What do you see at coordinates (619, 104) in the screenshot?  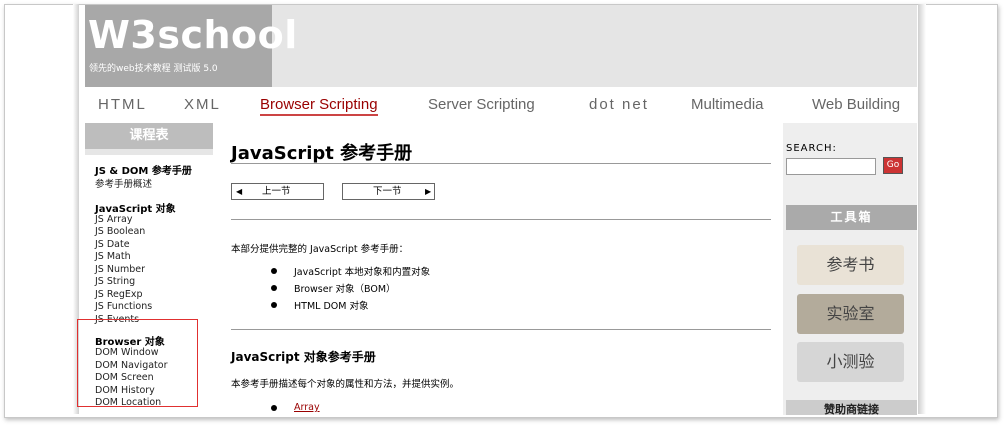 I see `nav-dot-net: dot net` at bounding box center [619, 104].